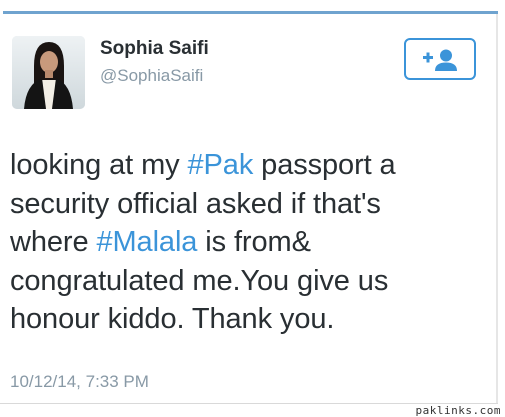 This screenshot has height=417, width=505. Describe the element at coordinates (254, 242) in the screenshot. I see `tweet-text-segment: is from&` at that location.